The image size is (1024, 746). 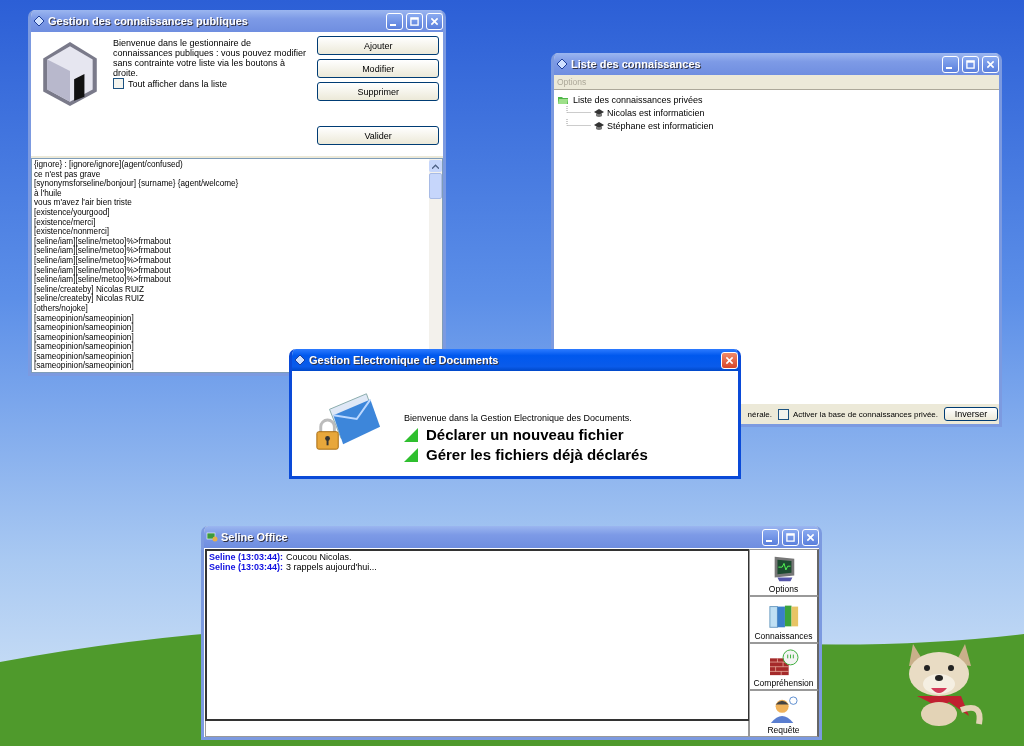 I want to click on message-text: Coucou Nicolas., so click(x=319, y=557).